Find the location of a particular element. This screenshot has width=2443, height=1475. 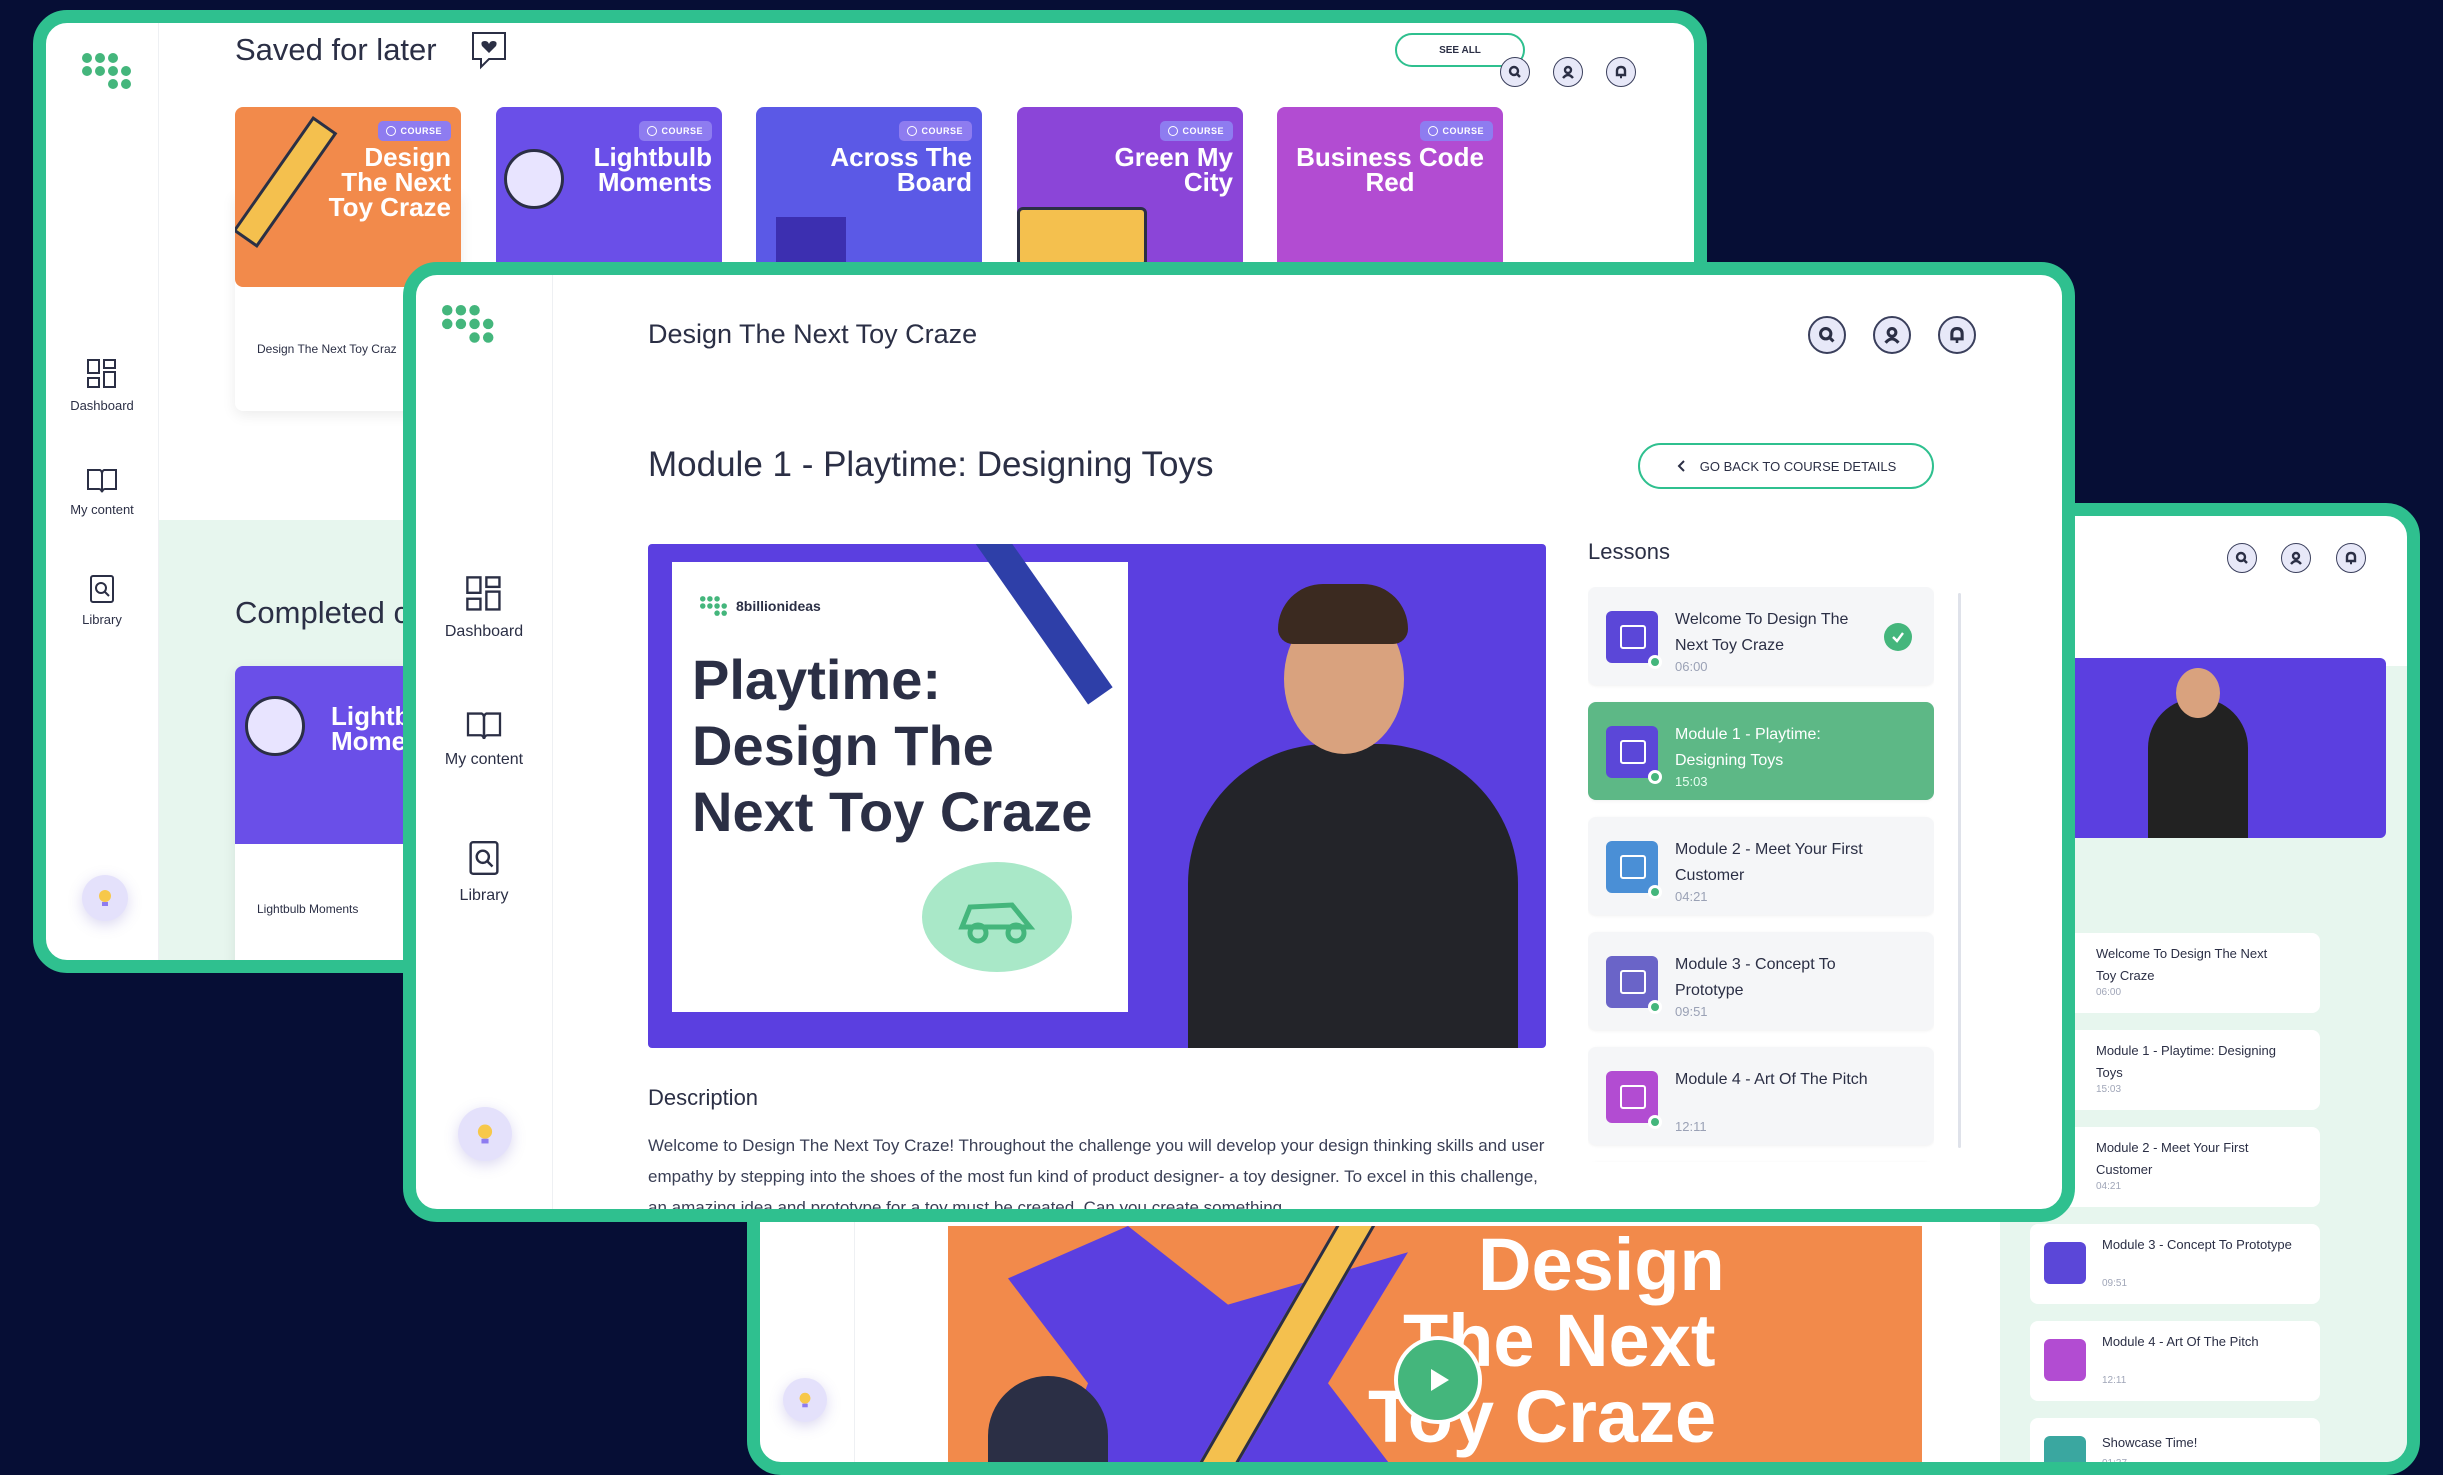

chevron-left-icon is located at coordinates (1681, 466).